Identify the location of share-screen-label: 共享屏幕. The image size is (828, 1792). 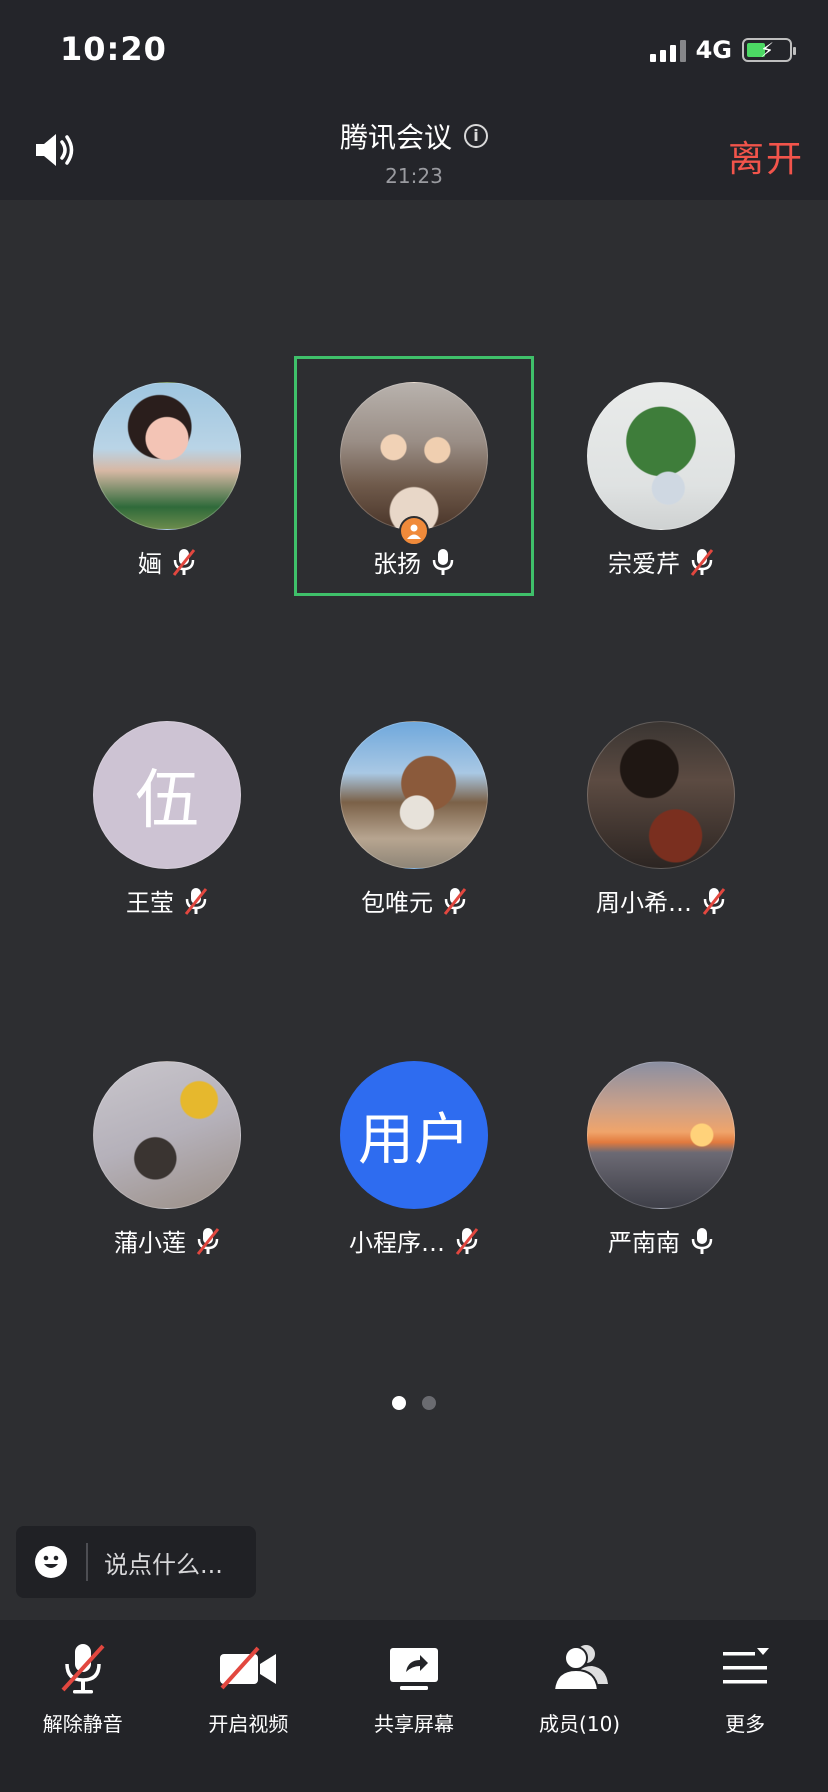
(413, 1724).